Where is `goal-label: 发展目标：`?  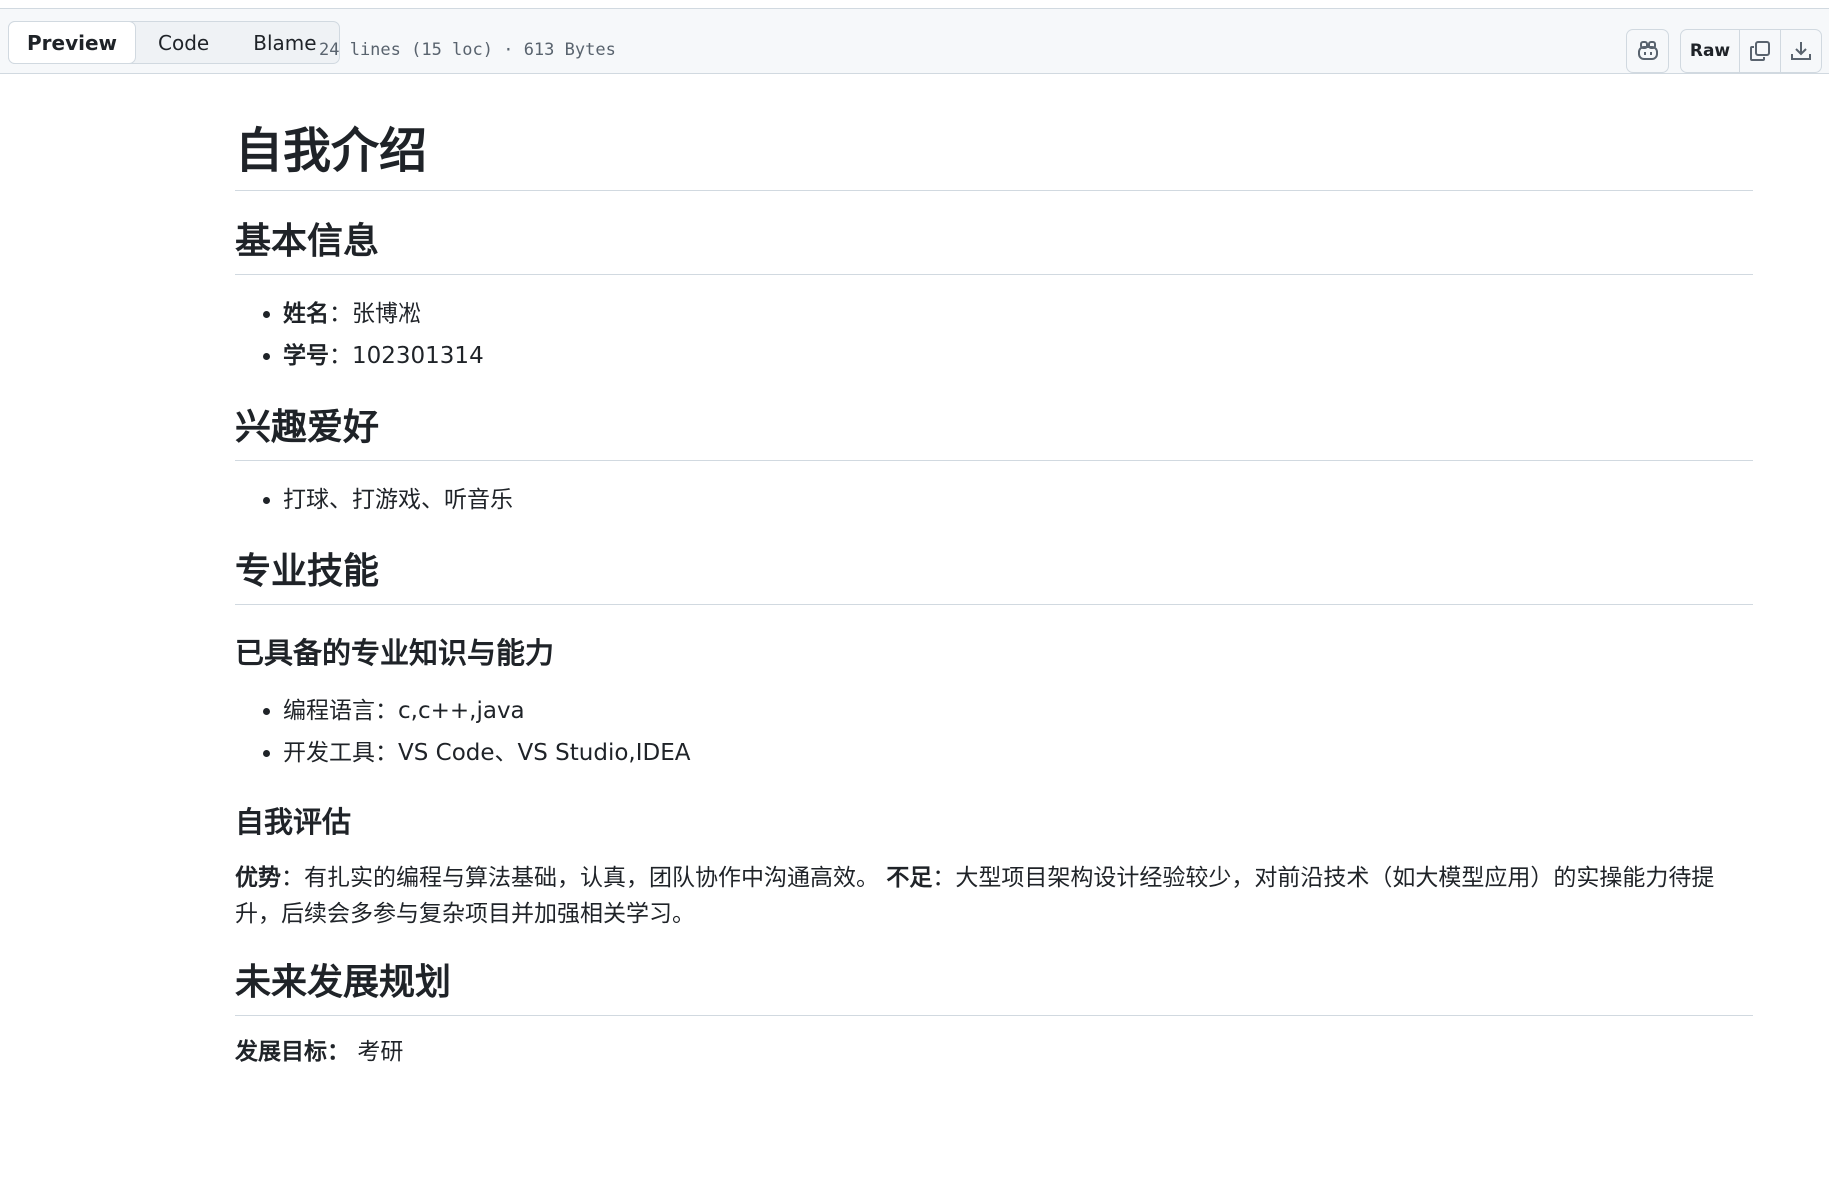
goal-label: 发展目标： is located at coordinates (292, 1051).